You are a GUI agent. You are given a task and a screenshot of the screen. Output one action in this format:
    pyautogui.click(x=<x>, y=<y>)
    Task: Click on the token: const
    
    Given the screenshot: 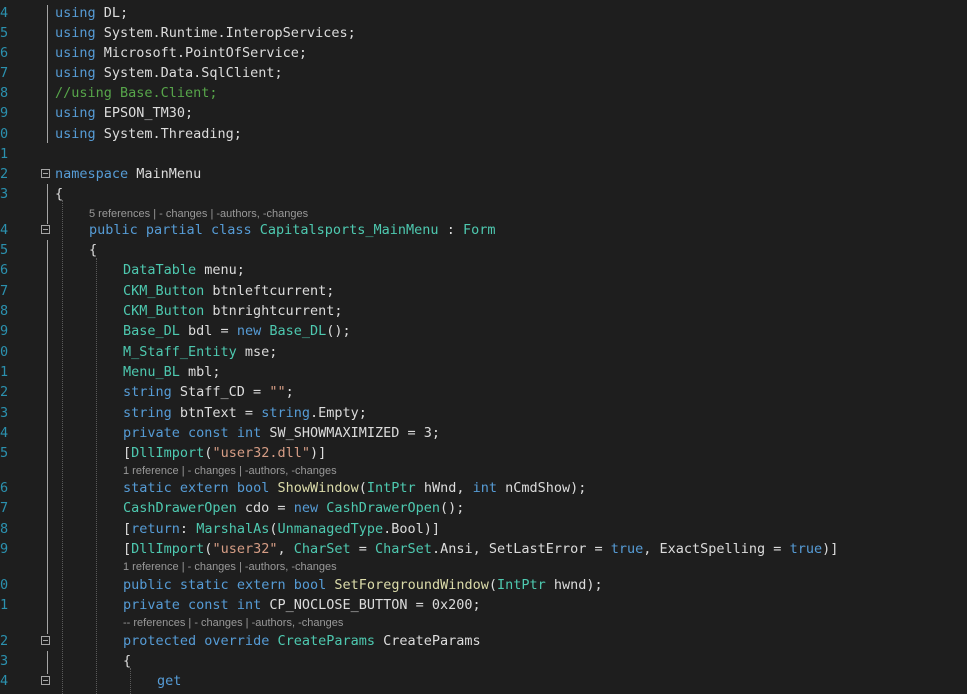 What is the action you would take?
    pyautogui.click(x=208, y=605)
    